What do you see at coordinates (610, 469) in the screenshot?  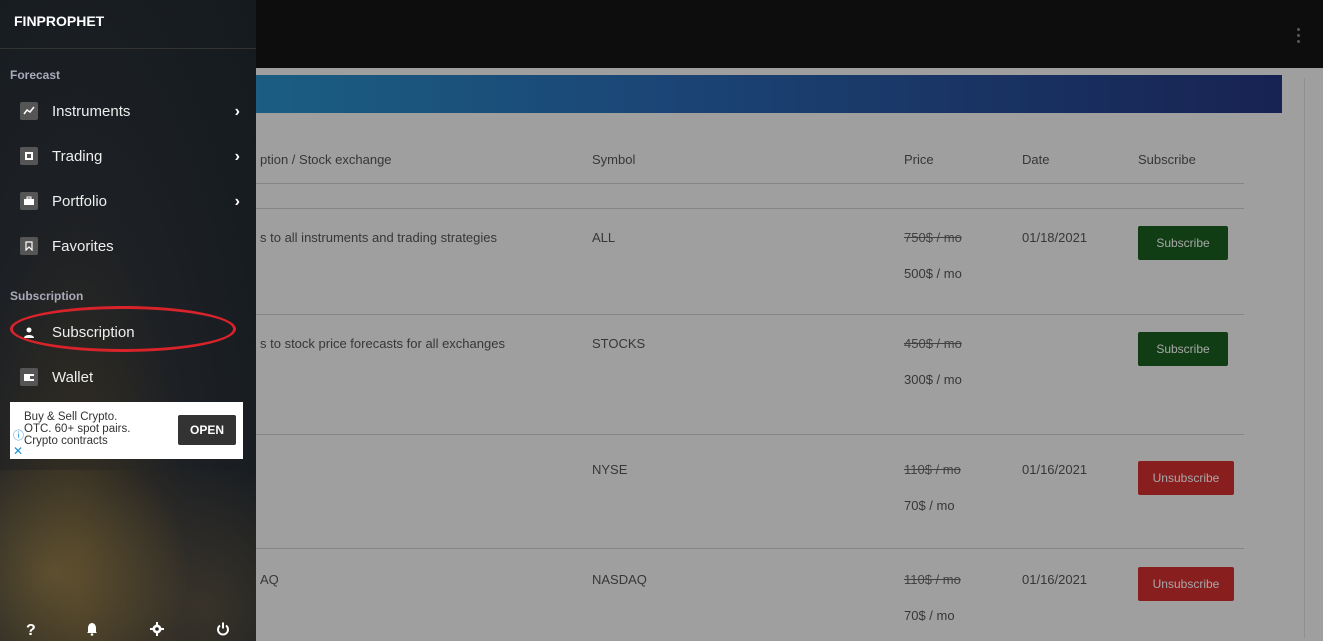 I see `row-symbol: NYSE` at bounding box center [610, 469].